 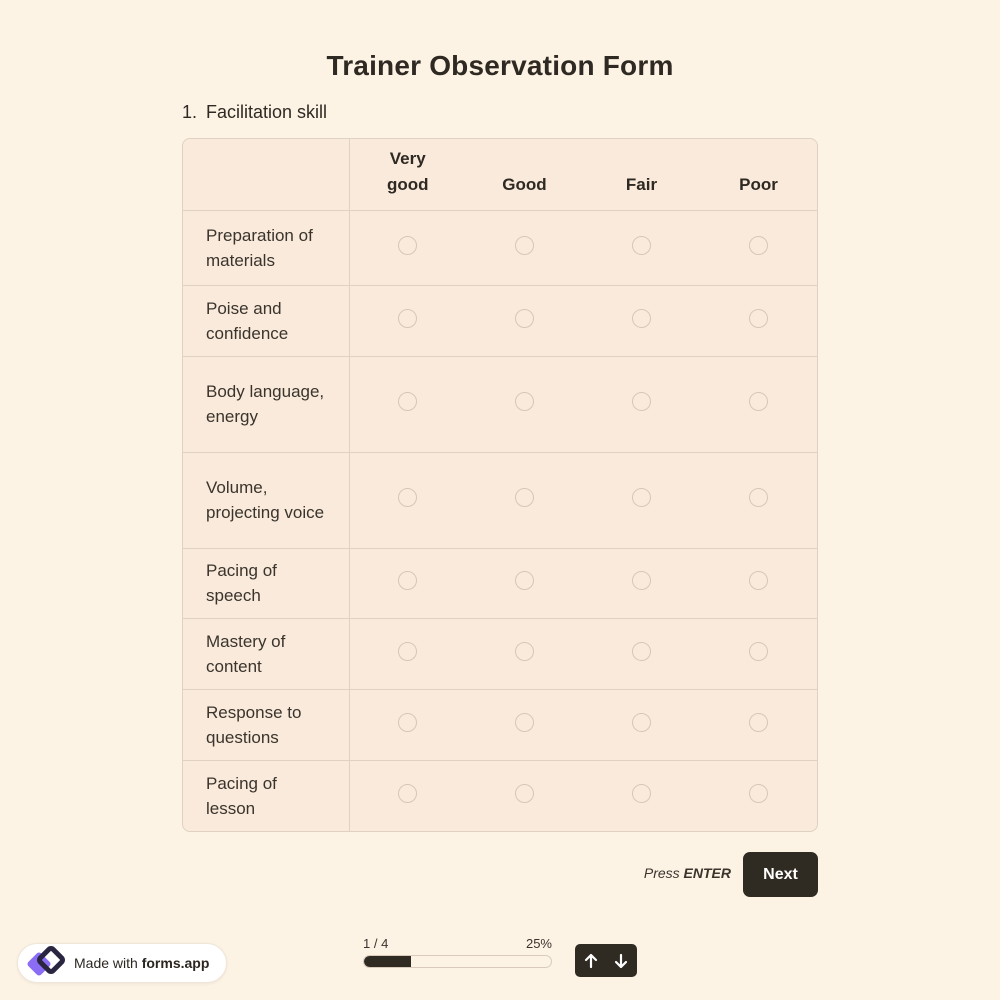 I want to click on matrix-row: Mastery of content, so click(x=500, y=654).